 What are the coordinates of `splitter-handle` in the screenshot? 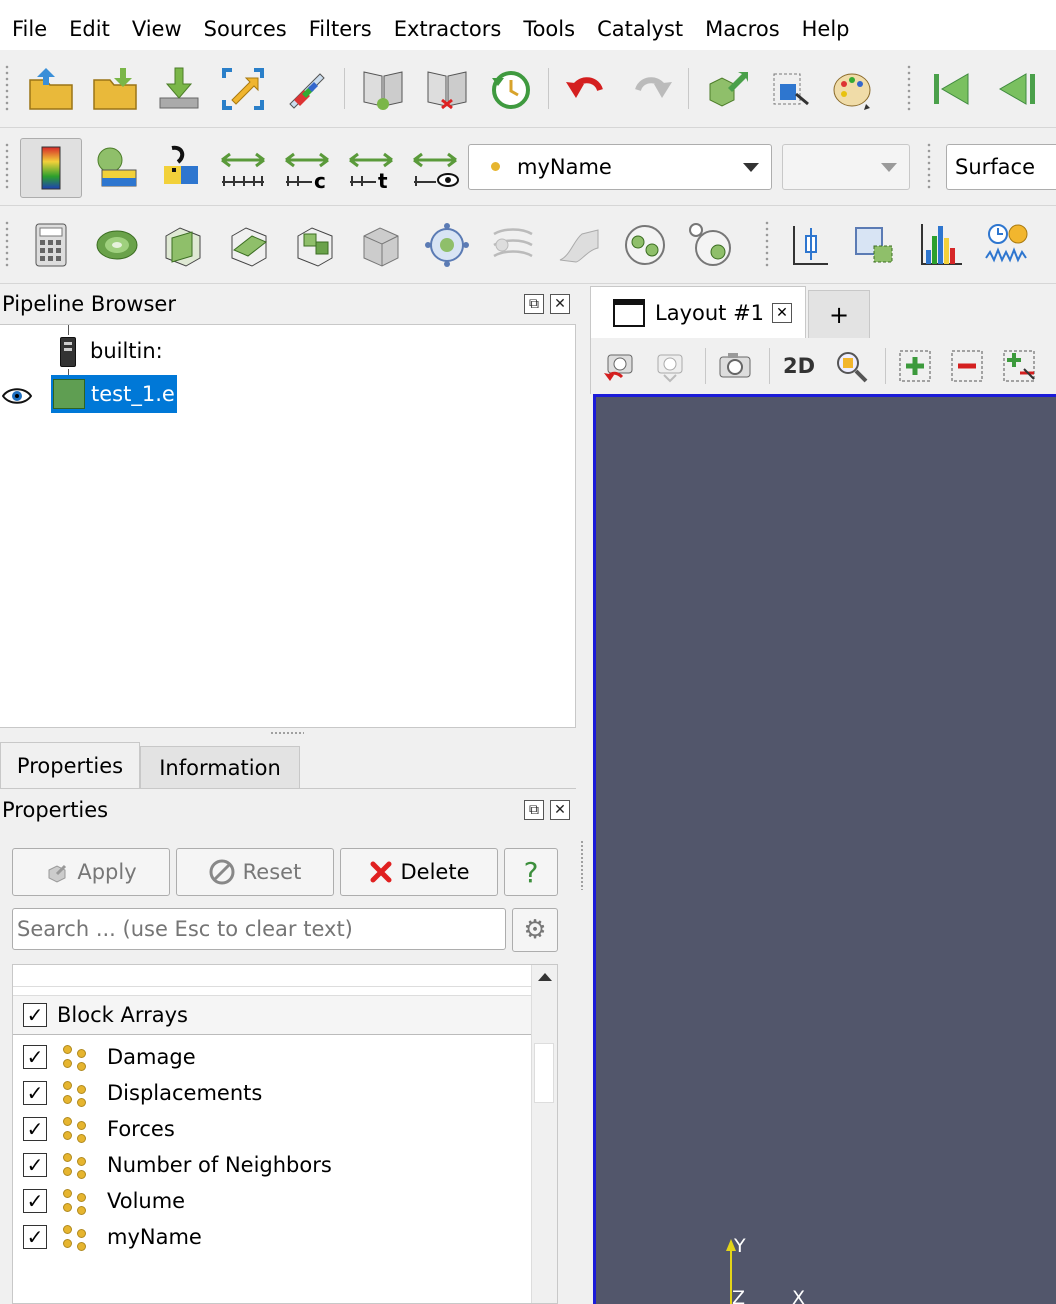 It's located at (287, 733).